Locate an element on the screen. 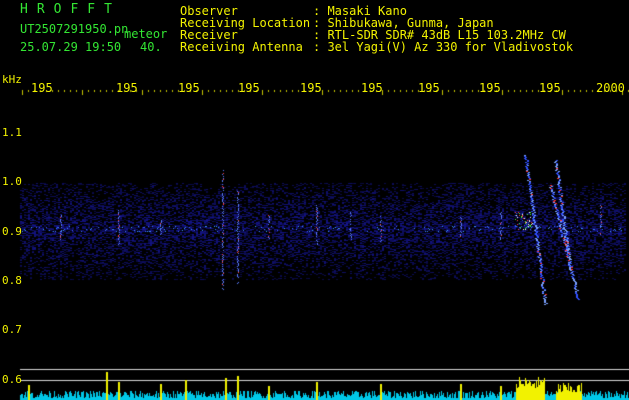 This screenshot has width=629, height=400. antenna-label: Receiving Antenna is located at coordinates (241, 47).